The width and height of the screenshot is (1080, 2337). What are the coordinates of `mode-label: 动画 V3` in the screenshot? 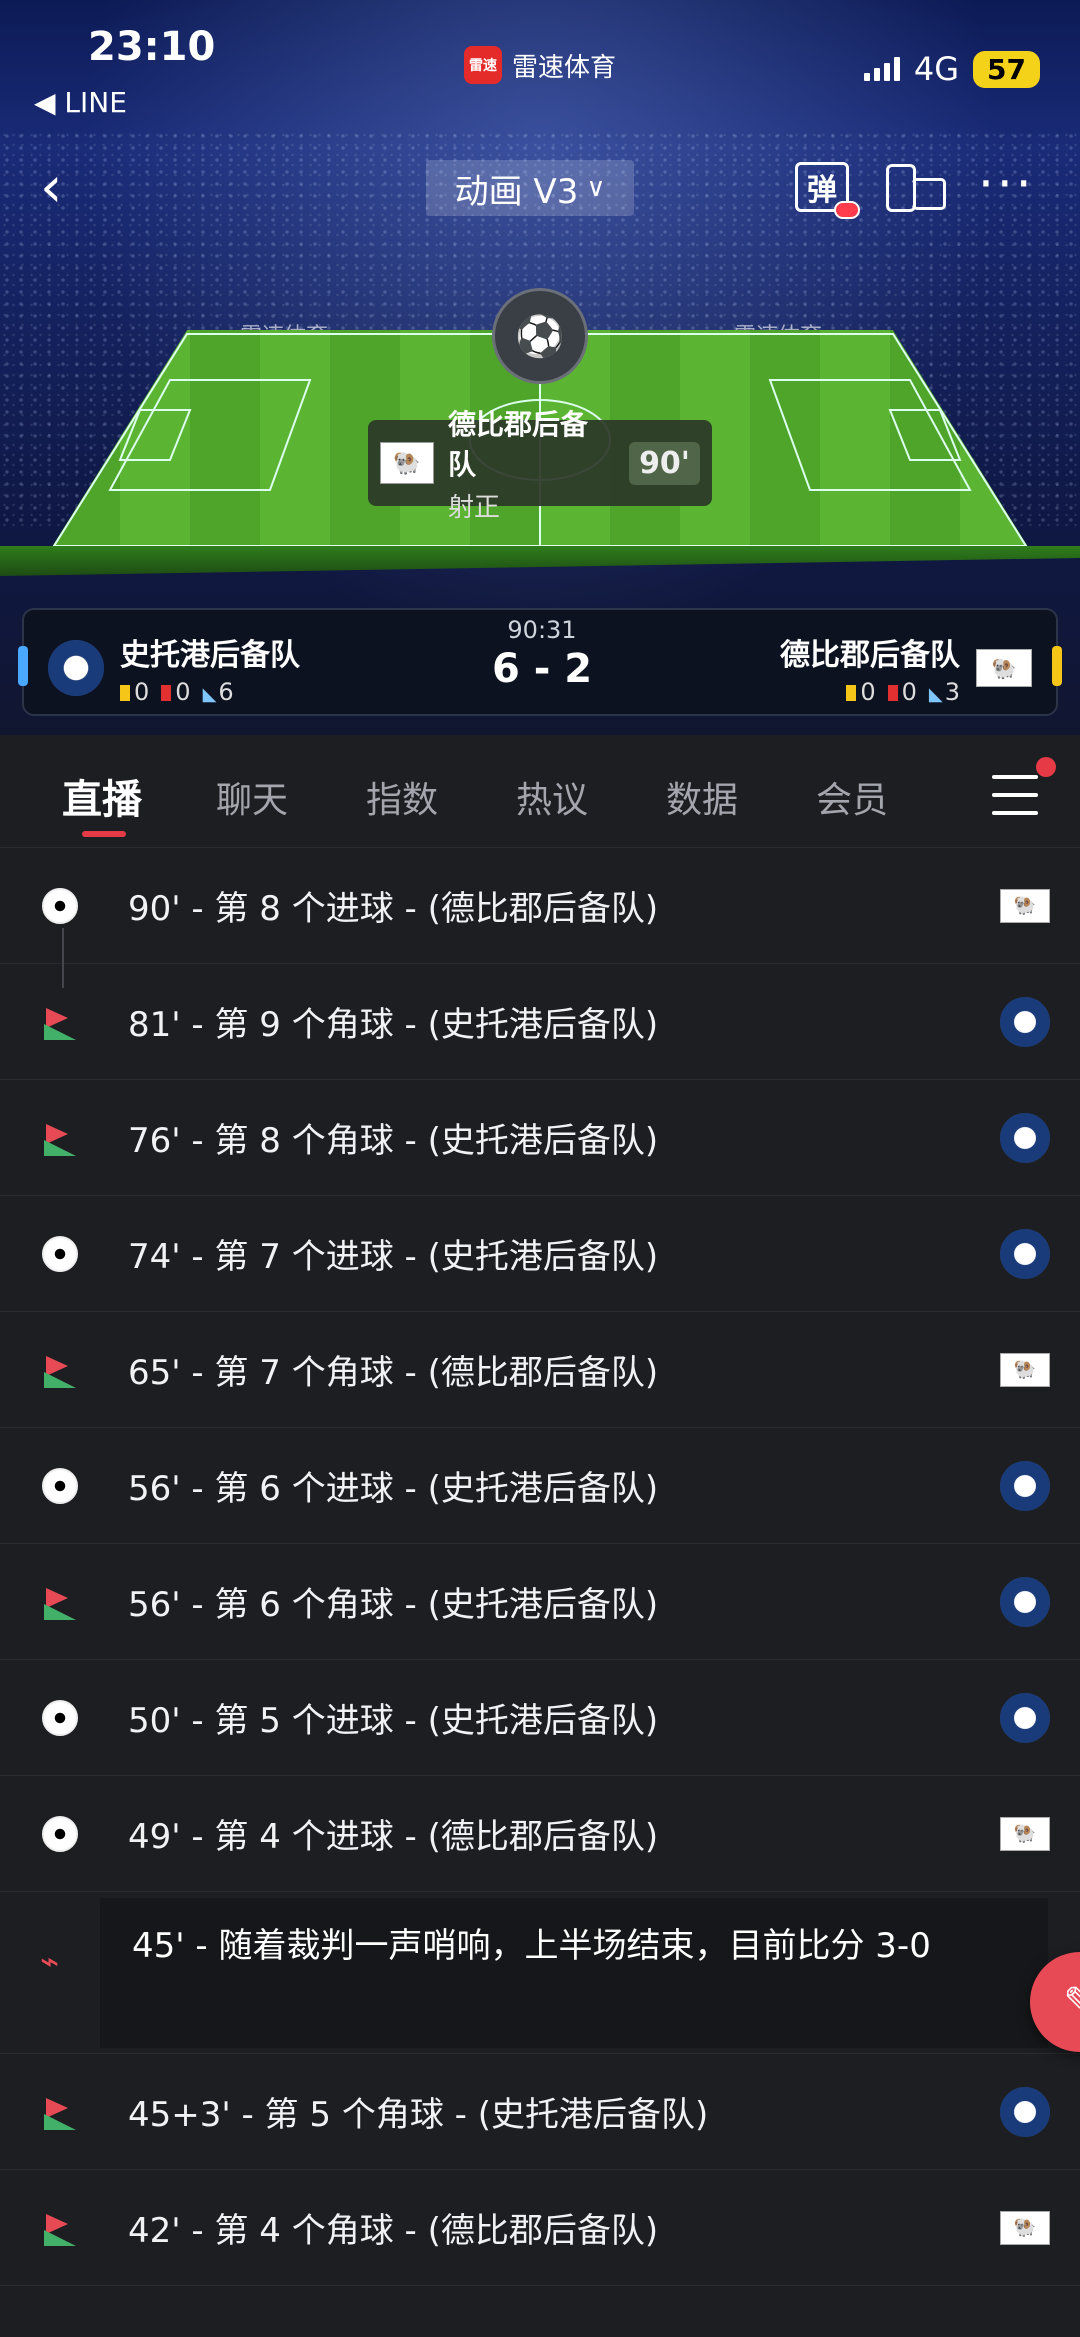 It's located at (516, 191).